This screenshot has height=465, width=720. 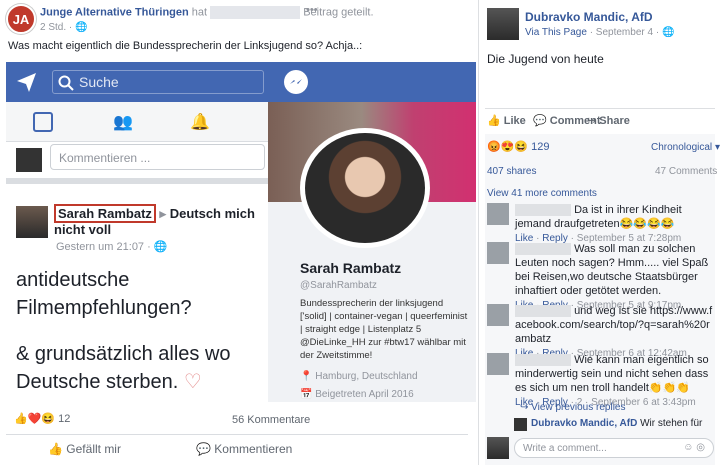 I want to click on comment-avatar, so click(x=29, y=160).